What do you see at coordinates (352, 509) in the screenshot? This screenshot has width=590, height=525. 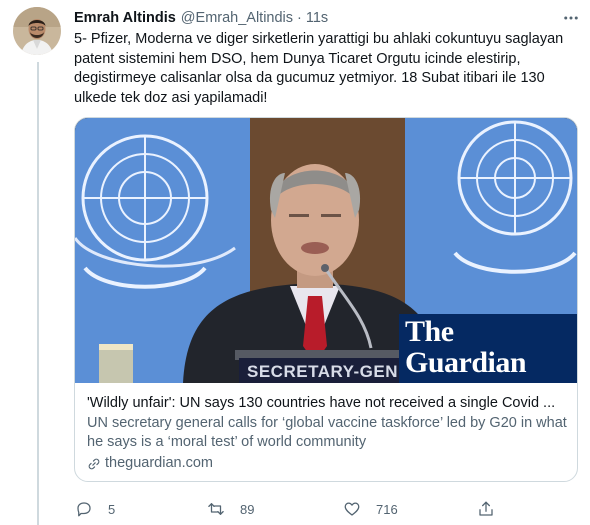 I see `heart-icon` at bounding box center [352, 509].